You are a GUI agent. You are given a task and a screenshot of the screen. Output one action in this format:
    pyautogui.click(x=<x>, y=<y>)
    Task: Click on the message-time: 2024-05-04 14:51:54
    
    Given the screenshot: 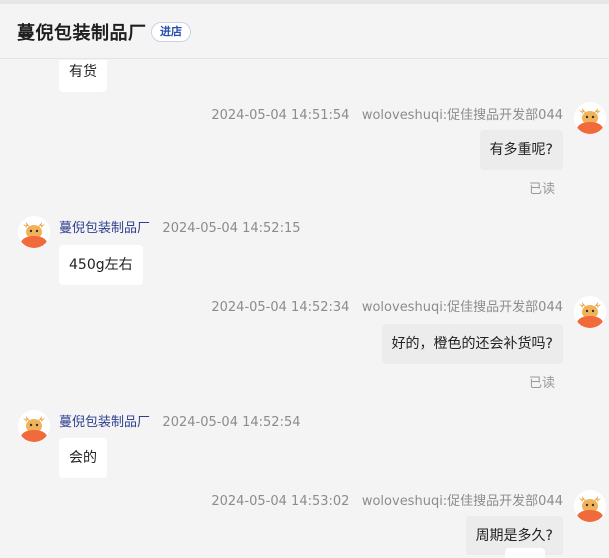 What is the action you would take?
    pyautogui.click(x=280, y=115)
    